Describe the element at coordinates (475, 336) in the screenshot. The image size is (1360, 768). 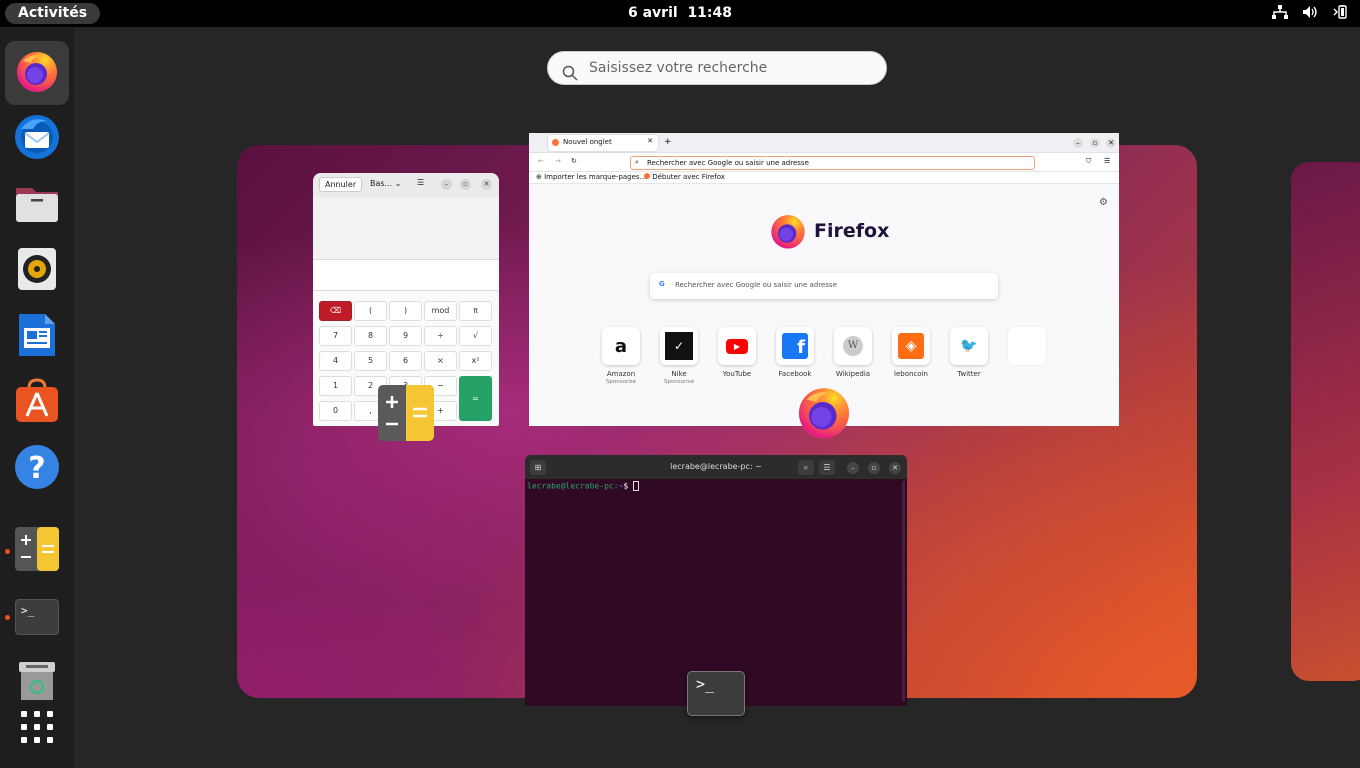
I see `calc-key-sqrt: √` at that location.